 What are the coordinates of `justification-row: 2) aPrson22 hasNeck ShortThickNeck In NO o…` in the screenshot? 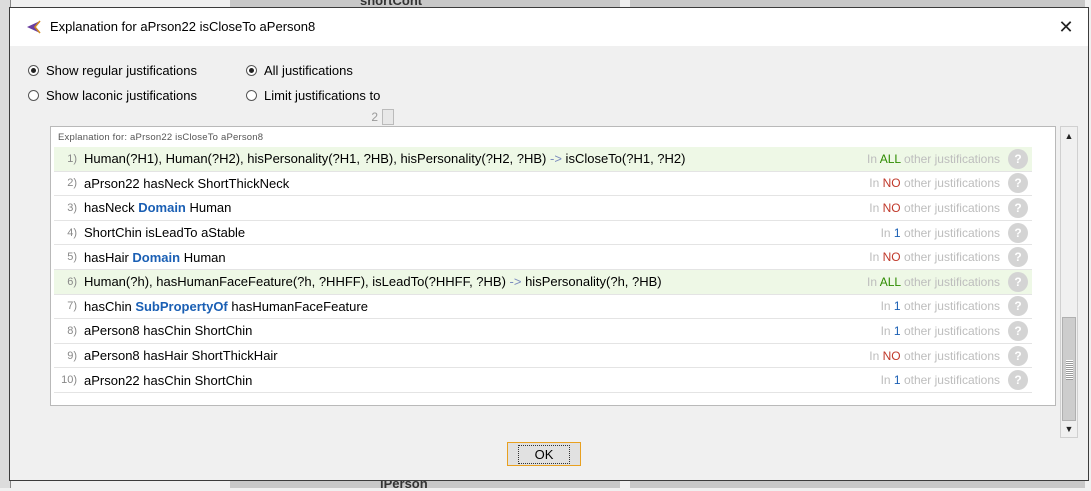 It's located at (543, 184).